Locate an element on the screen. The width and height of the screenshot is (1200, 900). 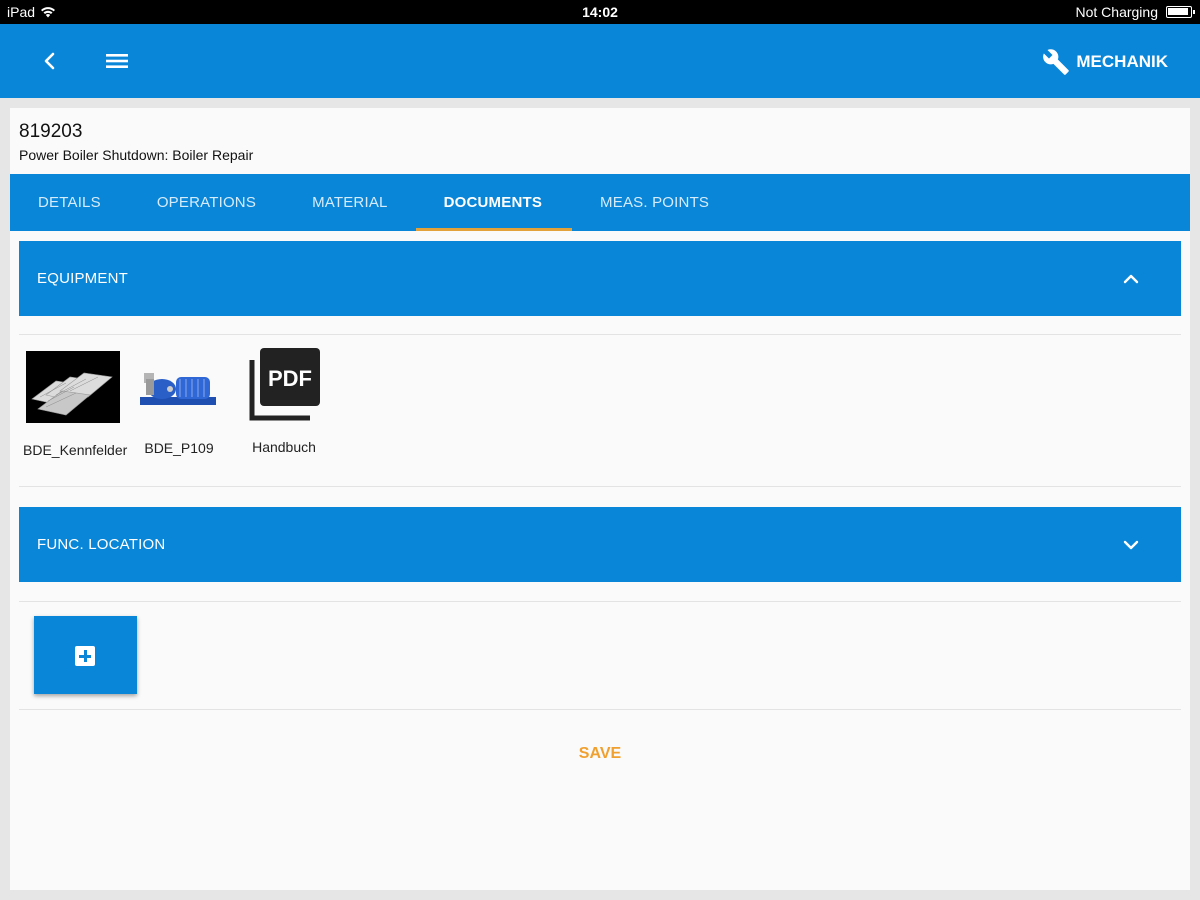
document-label: Handbuch is located at coordinates (284, 447).